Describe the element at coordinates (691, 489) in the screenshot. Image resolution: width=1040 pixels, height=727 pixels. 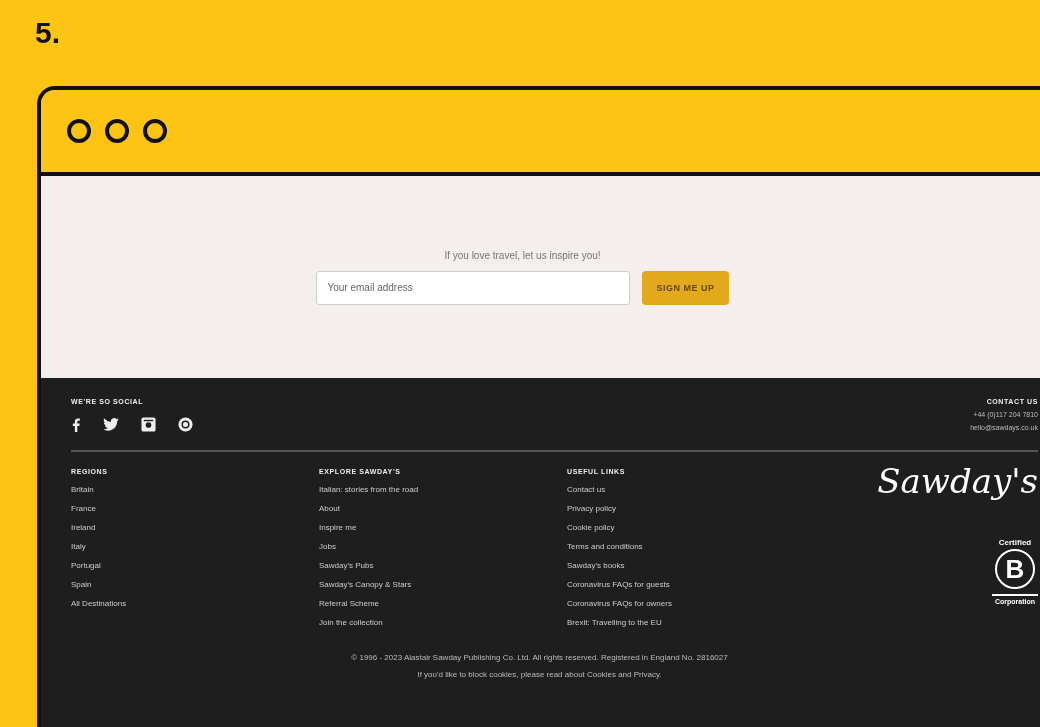
I see `footer-link: Contact us` at that location.